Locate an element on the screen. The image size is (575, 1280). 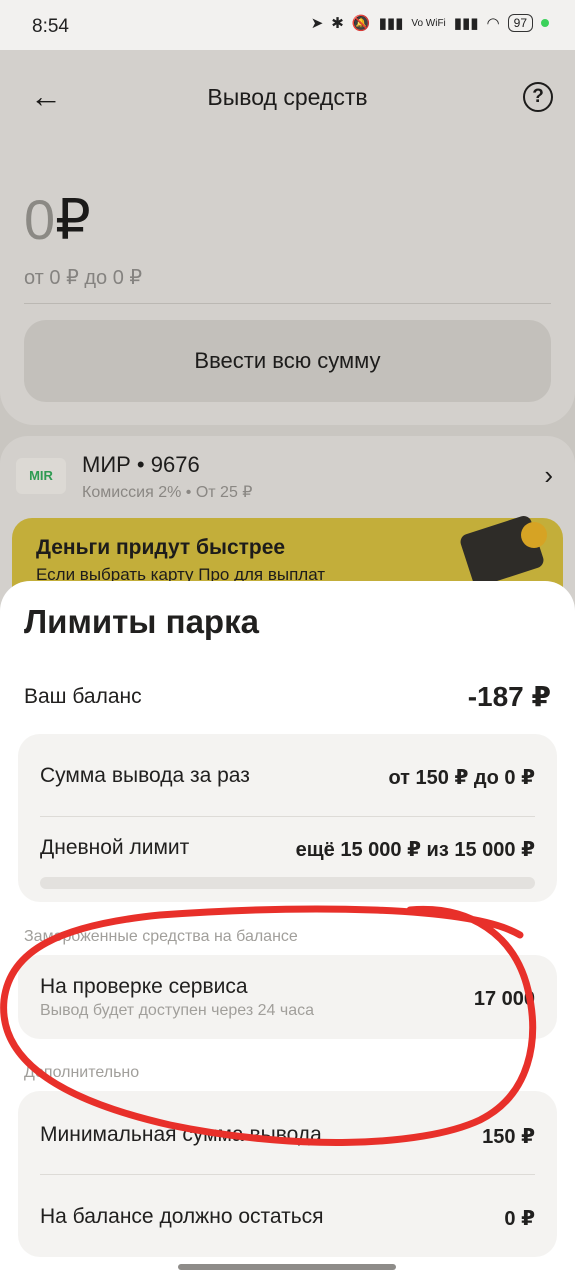
mute-icon: 🔕 is located at coordinates (361, 23).